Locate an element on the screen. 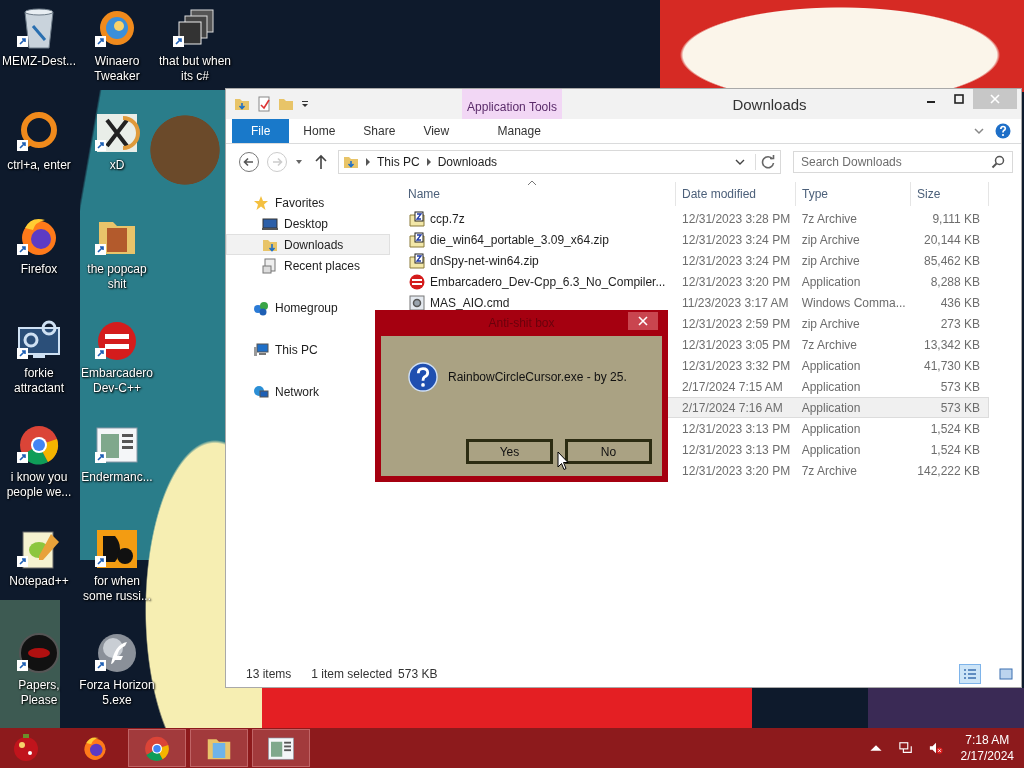 The width and height of the screenshot is (1024, 768). clock: 7:18 AM 2/17/2024 is located at coordinates (988, 748).